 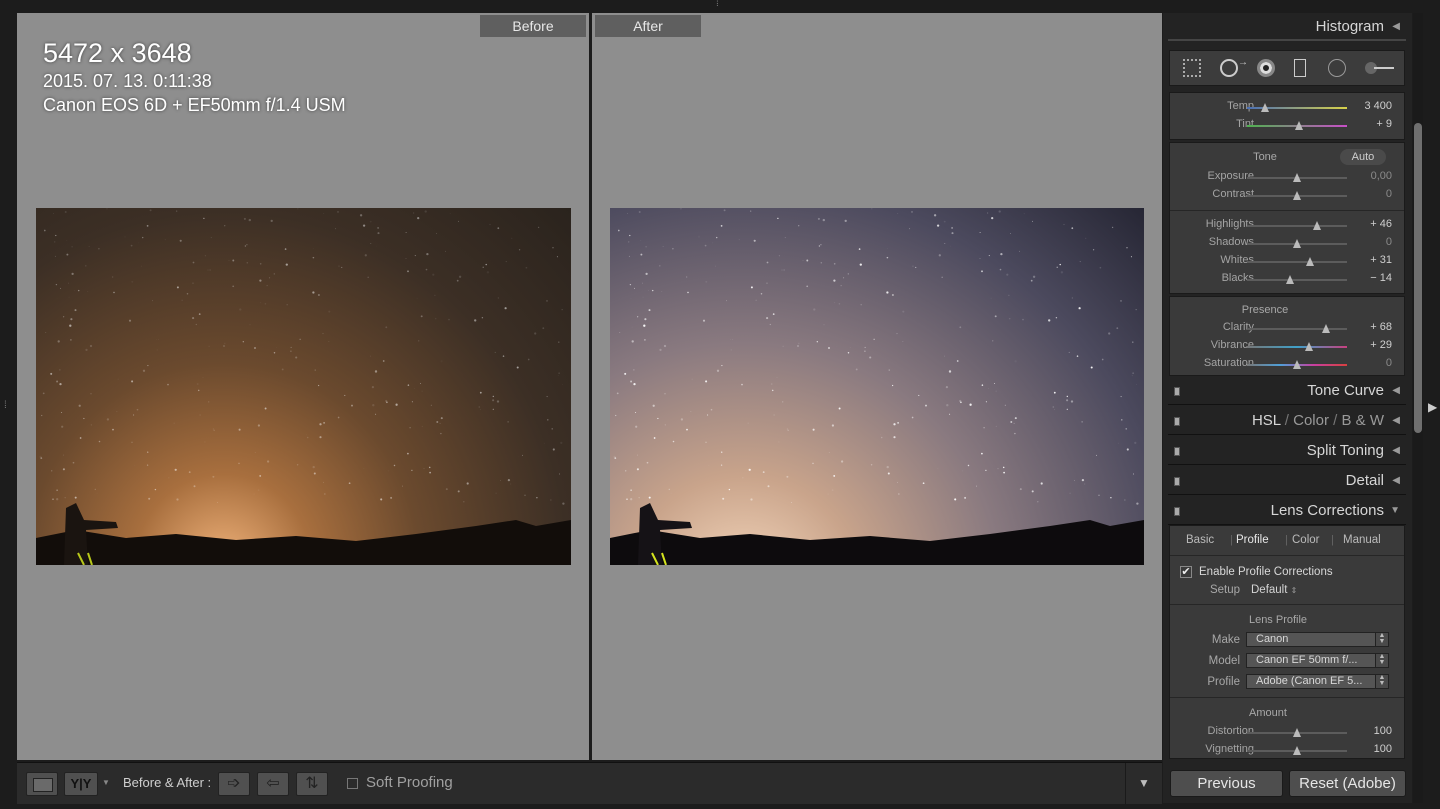 I want to click on reset-button: Reset (Adobe), so click(x=1347, y=783).